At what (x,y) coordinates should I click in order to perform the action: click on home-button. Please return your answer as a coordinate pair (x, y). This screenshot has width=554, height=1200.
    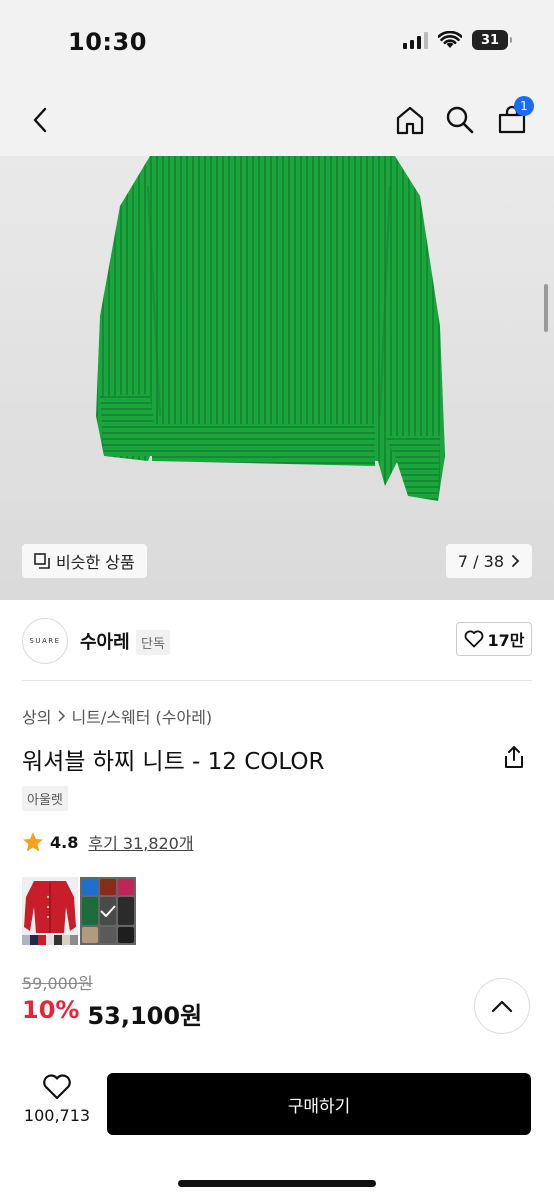
    Looking at the image, I should click on (410, 120).